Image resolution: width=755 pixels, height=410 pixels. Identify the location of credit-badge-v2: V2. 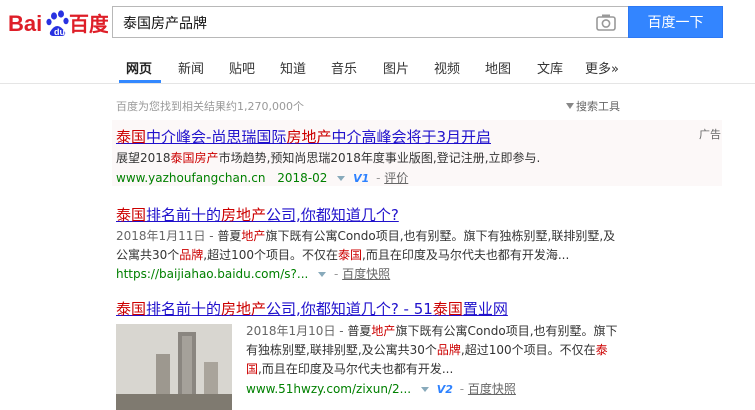
(445, 389).